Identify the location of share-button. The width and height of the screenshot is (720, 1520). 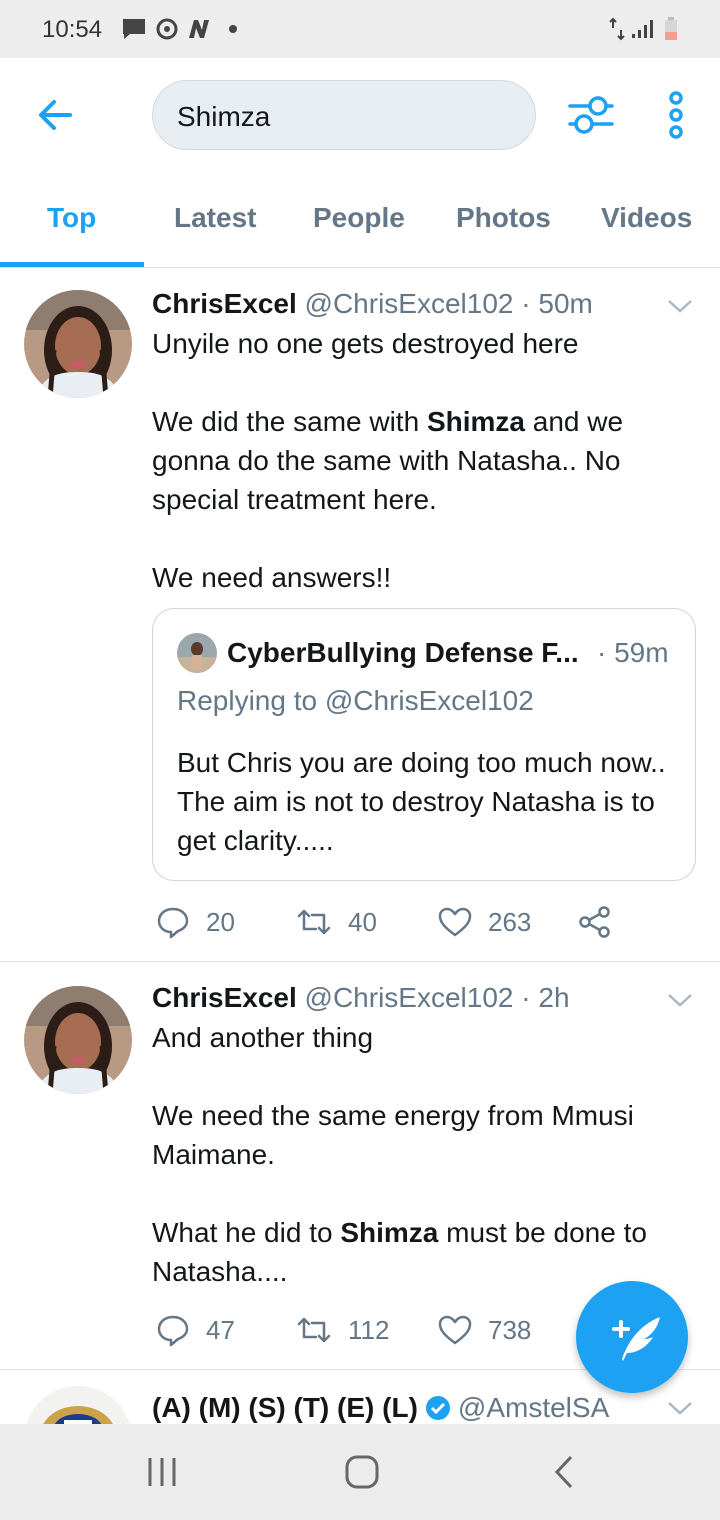
(595, 922).